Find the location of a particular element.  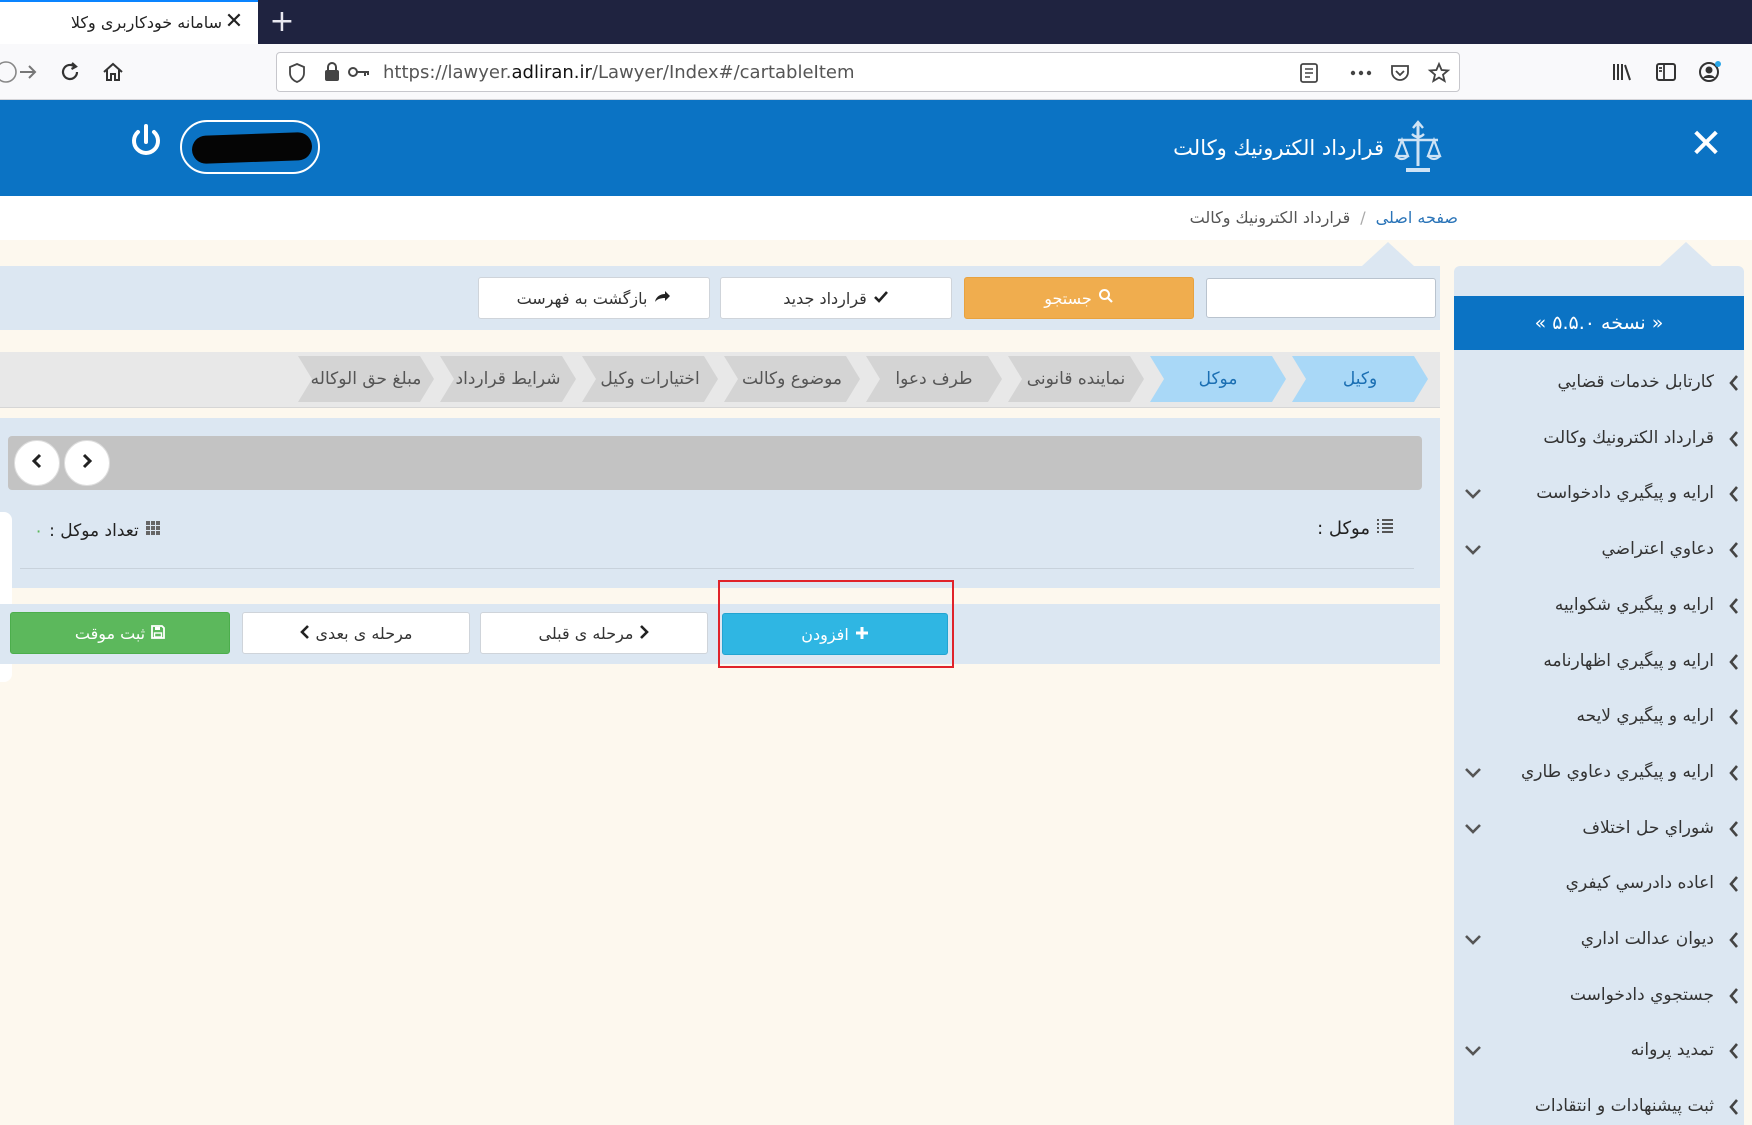

save-temp-label: ثبت موقت is located at coordinates (110, 633).